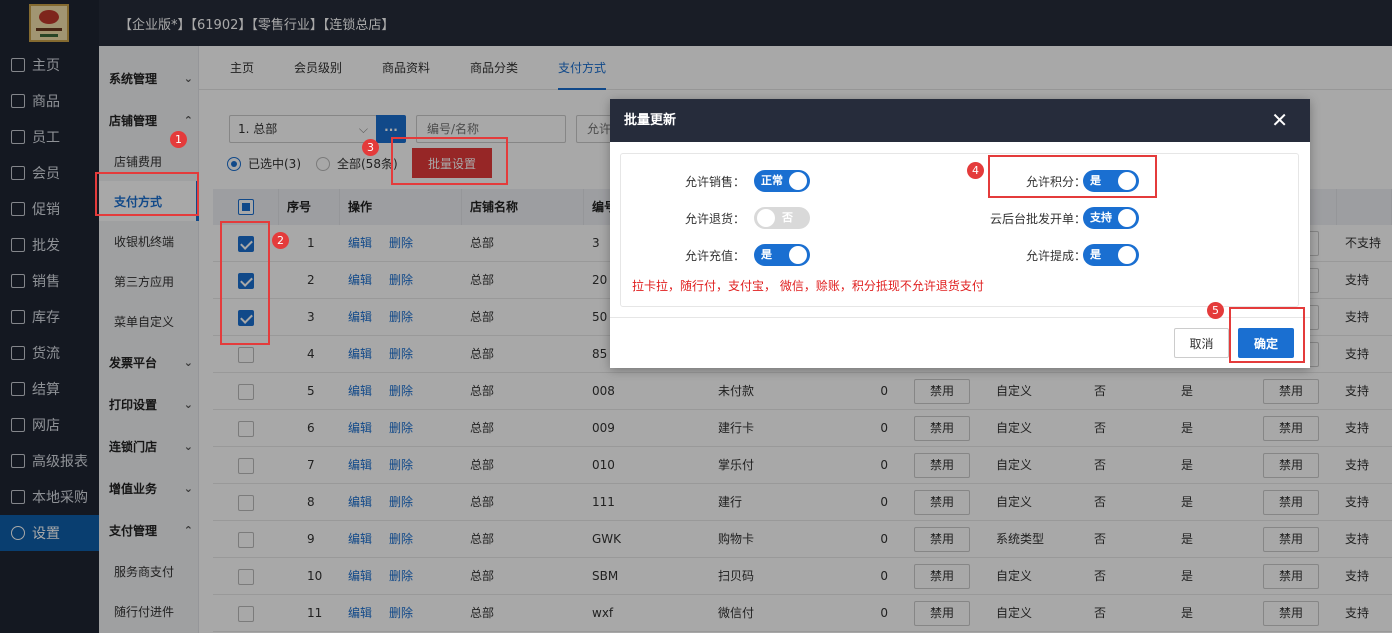 Image resolution: width=1392 pixels, height=633 pixels. I want to click on close-icon: ✕, so click(1279, 120).